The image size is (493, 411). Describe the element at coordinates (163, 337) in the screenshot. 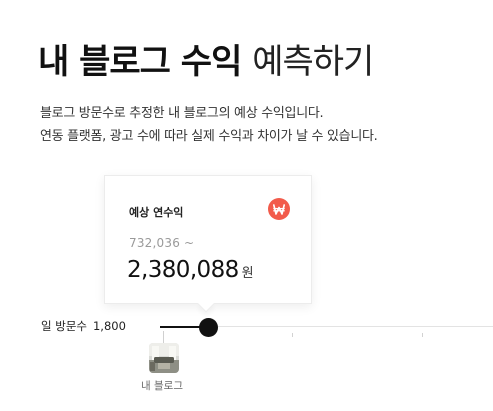

I see `blog-marker-pin` at that location.